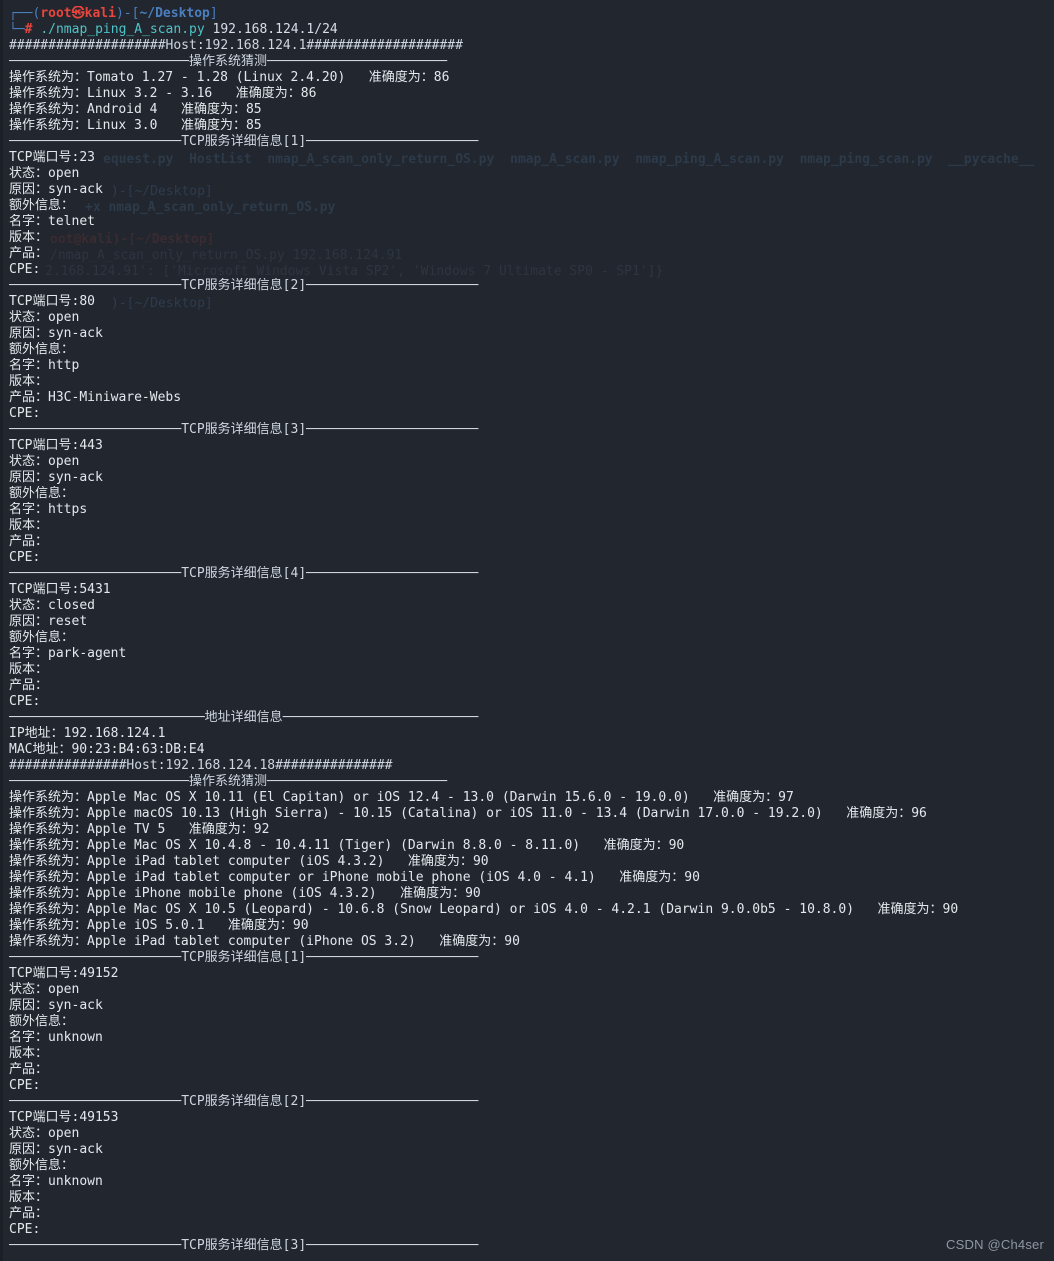 Image resolution: width=1054 pixels, height=1261 pixels. Describe the element at coordinates (68, 509) in the screenshot. I see `name-value: https` at that location.